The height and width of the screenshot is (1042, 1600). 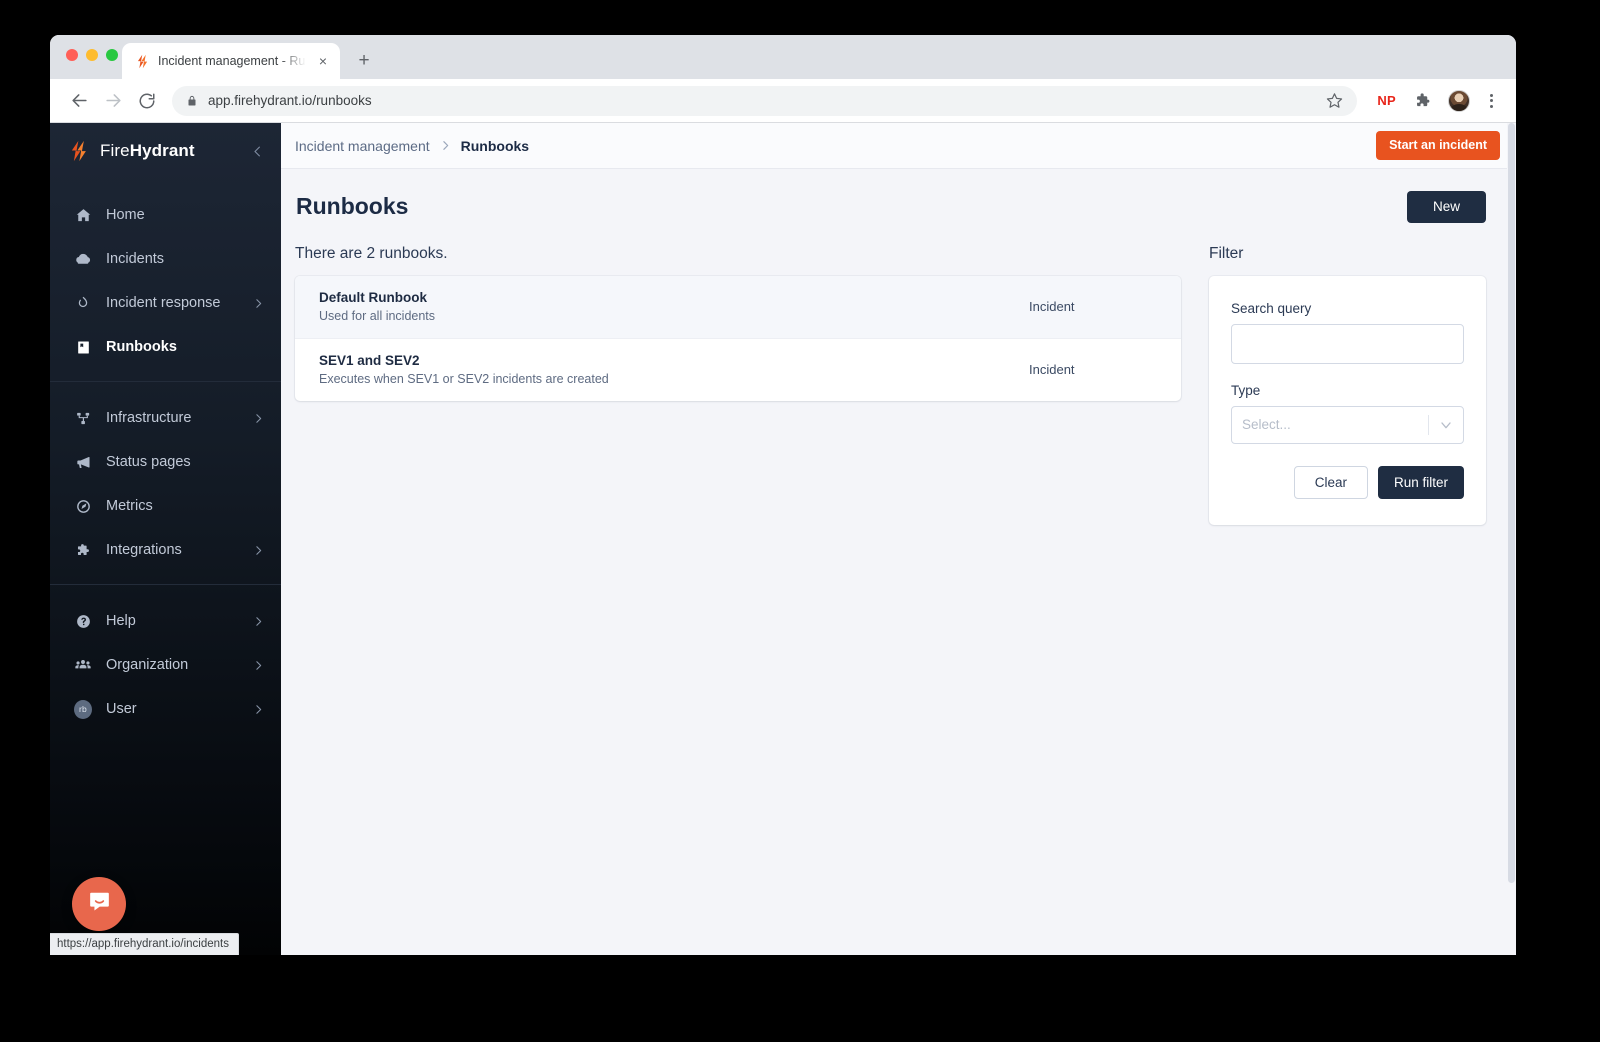 I want to click on question-circle-icon, so click(x=83, y=621).